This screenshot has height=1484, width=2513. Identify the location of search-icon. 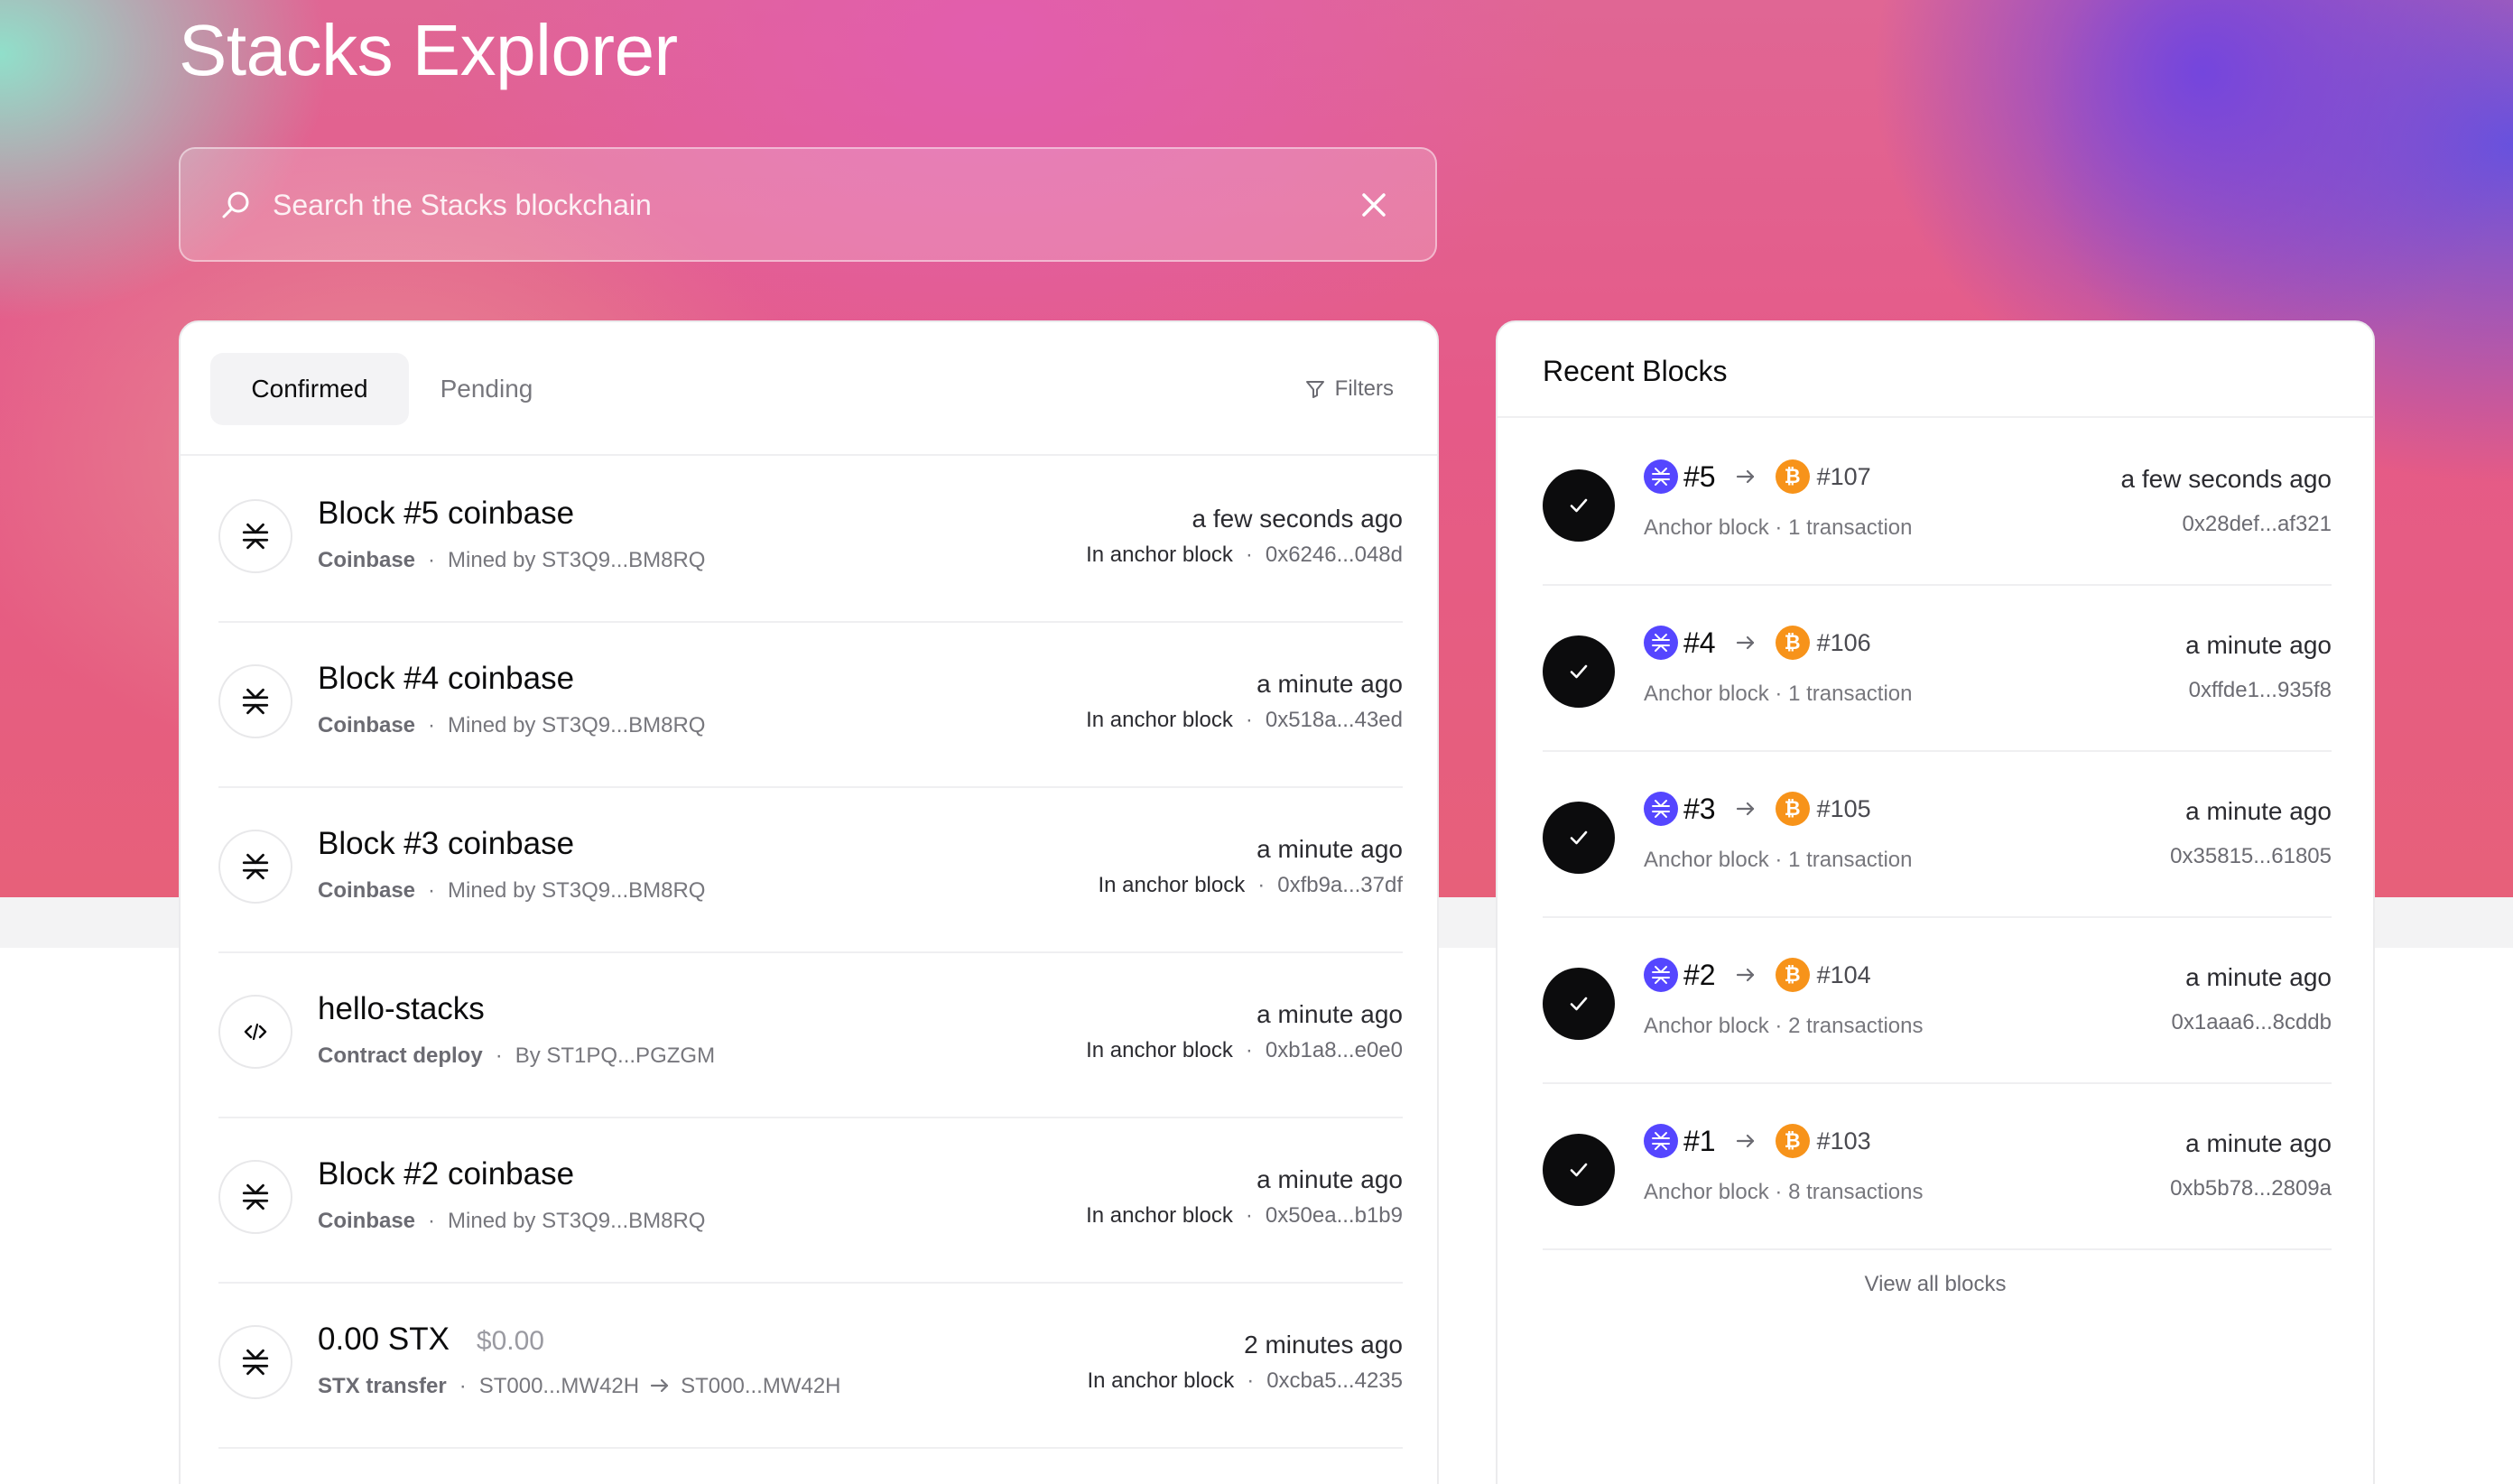
(235, 205).